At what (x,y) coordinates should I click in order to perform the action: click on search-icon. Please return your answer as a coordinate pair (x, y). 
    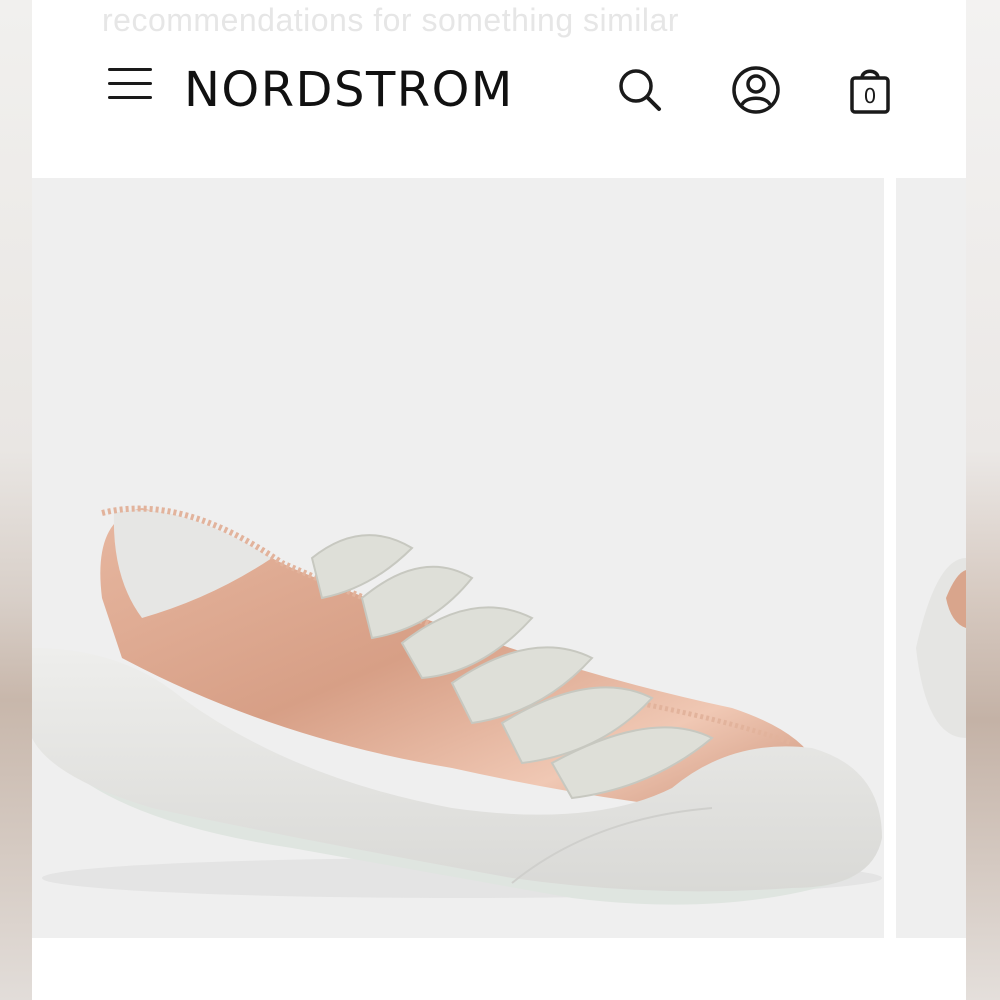
    Looking at the image, I should click on (640, 90).